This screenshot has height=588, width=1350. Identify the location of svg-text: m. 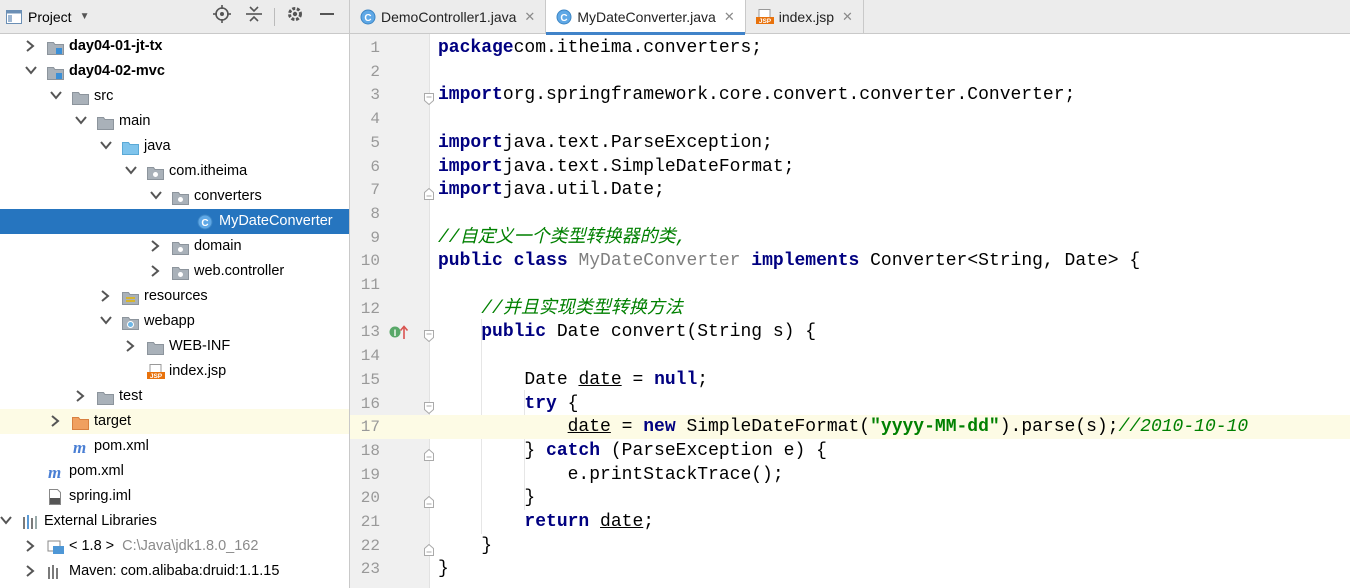
(79, 447).